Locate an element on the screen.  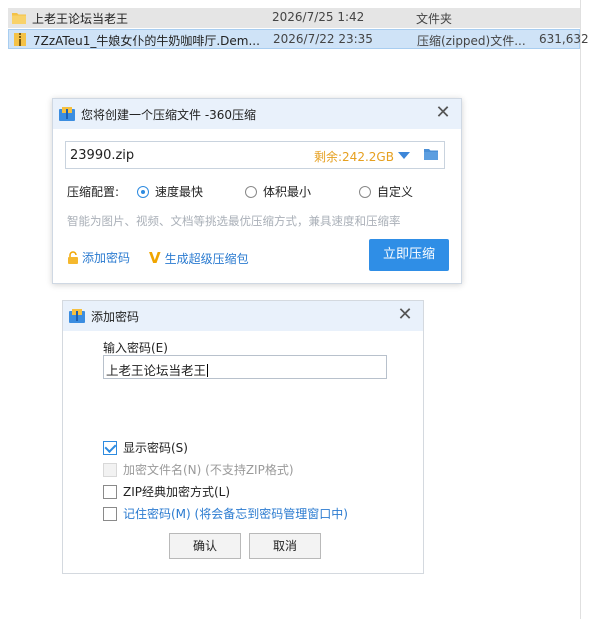
password-dialog-title: 添加密码 is located at coordinates (115, 317).